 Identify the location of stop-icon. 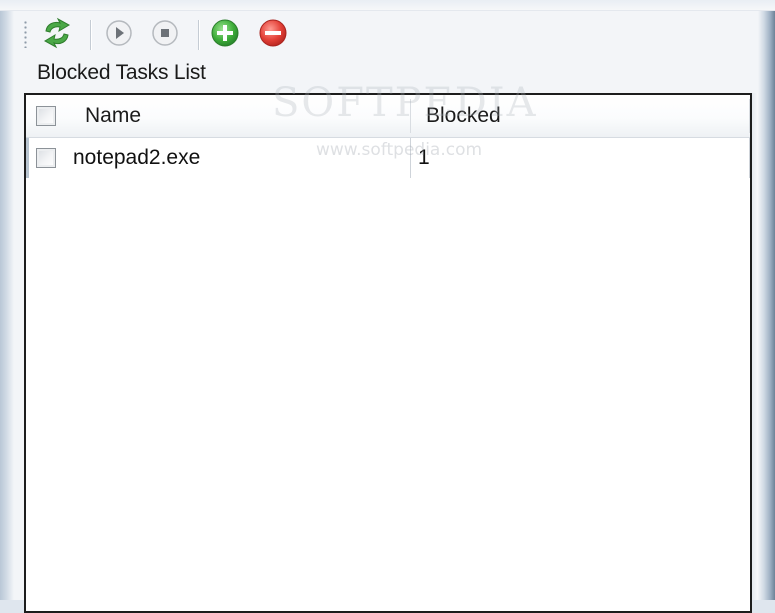
(165, 35).